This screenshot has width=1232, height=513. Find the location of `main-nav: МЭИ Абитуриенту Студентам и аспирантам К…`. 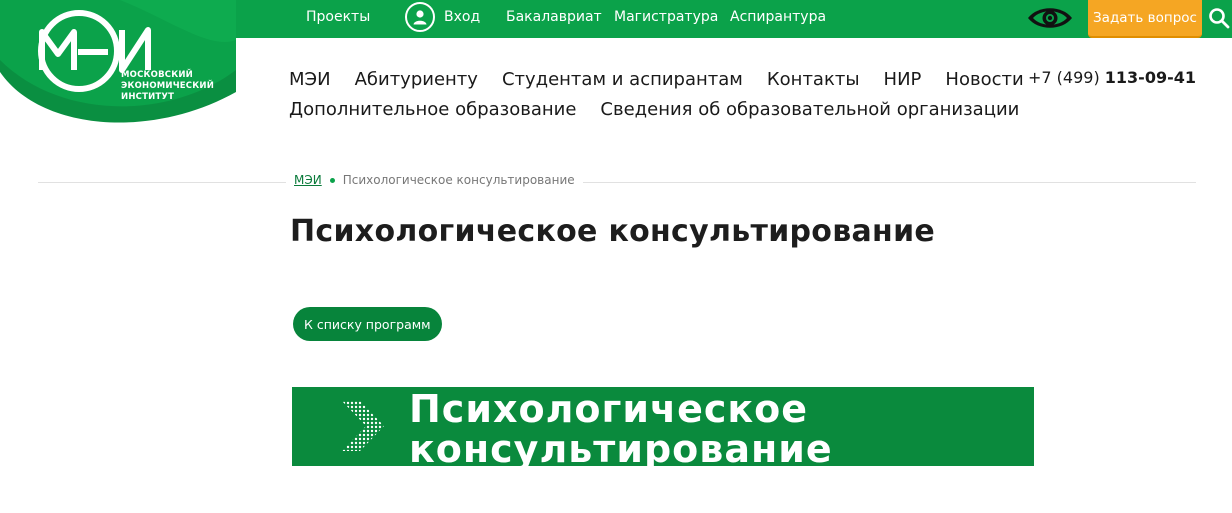

main-nav: МЭИ Абитуриенту Студентам и аспирантам К… is located at coordinates (656, 94).